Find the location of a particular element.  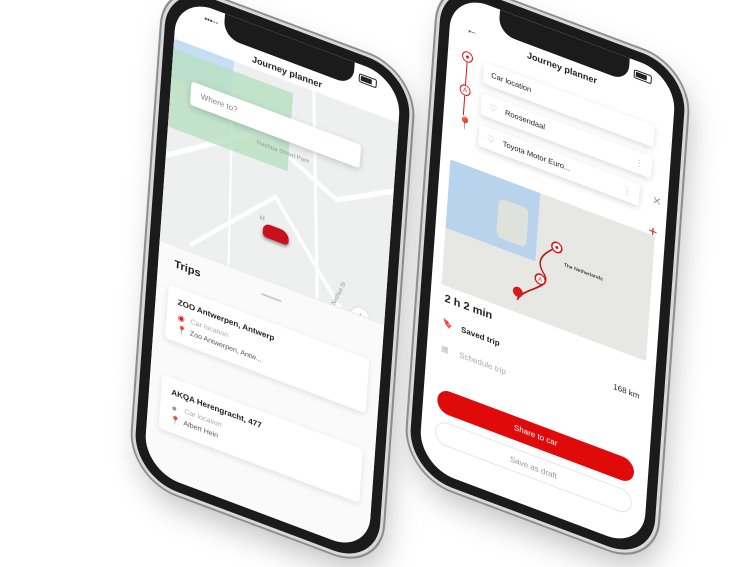

trips-heading: Trips is located at coordinates (187, 269).